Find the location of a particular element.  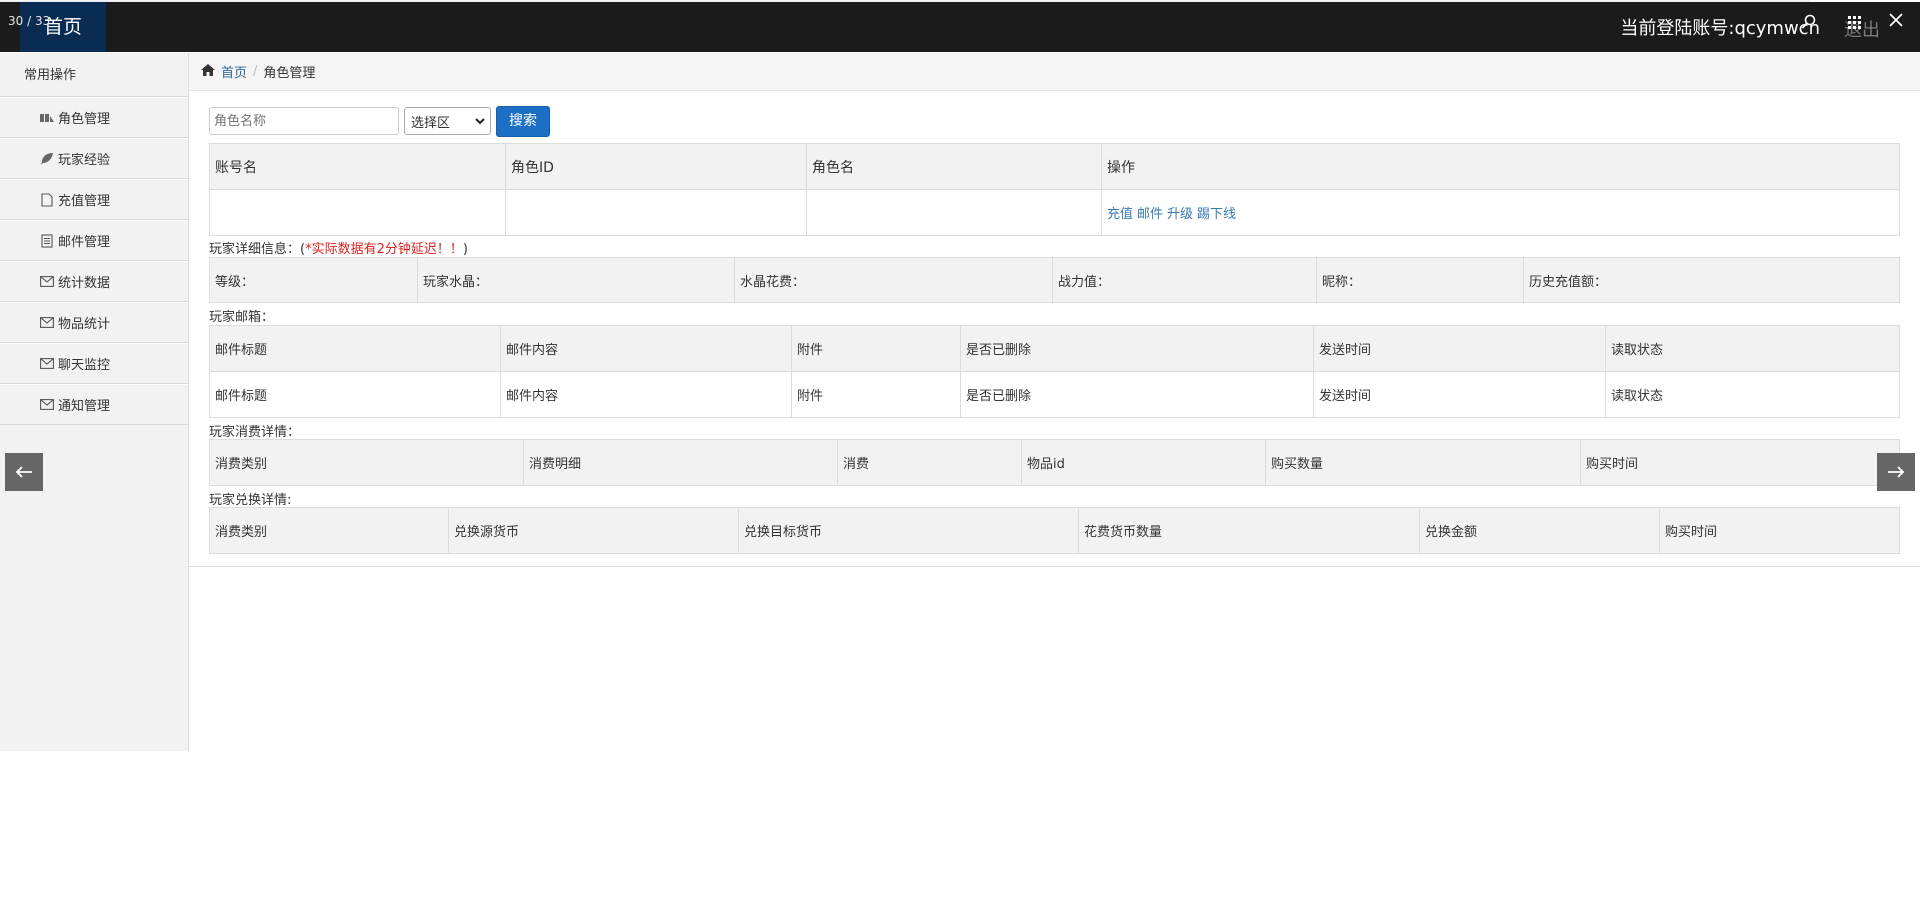

sidebar-item-label: 通知管理 is located at coordinates (84, 406).